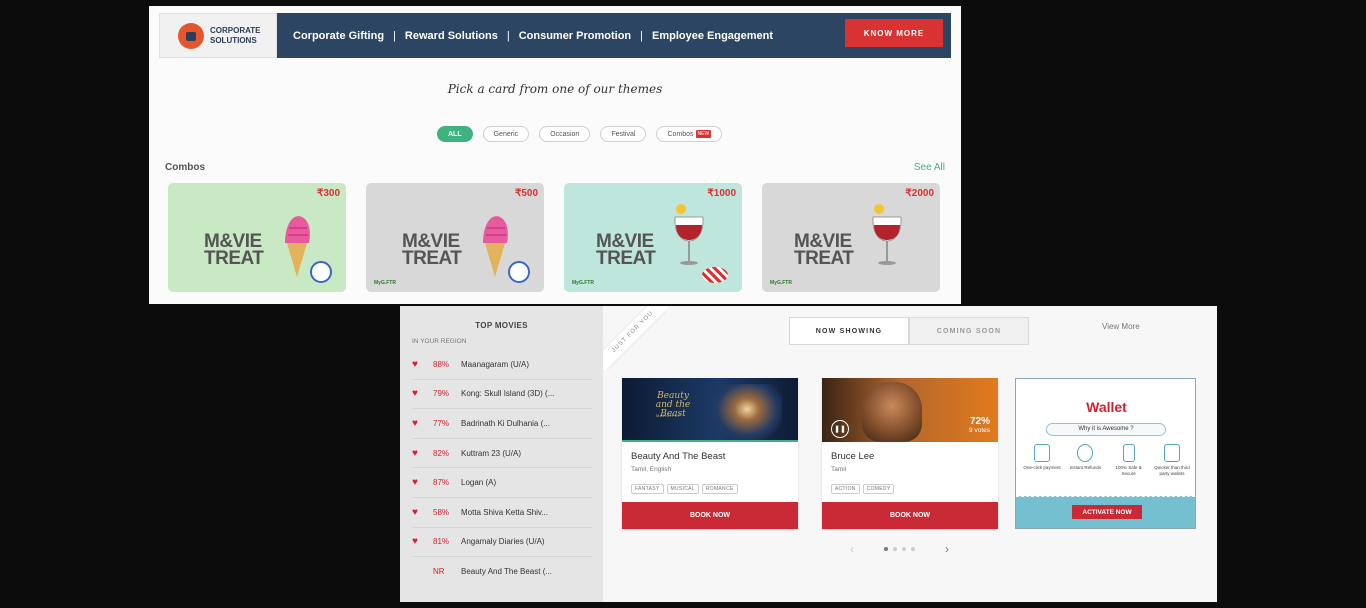  I want to click on top-movie-row: ♥ 81% Angamaly Diaries (U/A), so click(502, 543).